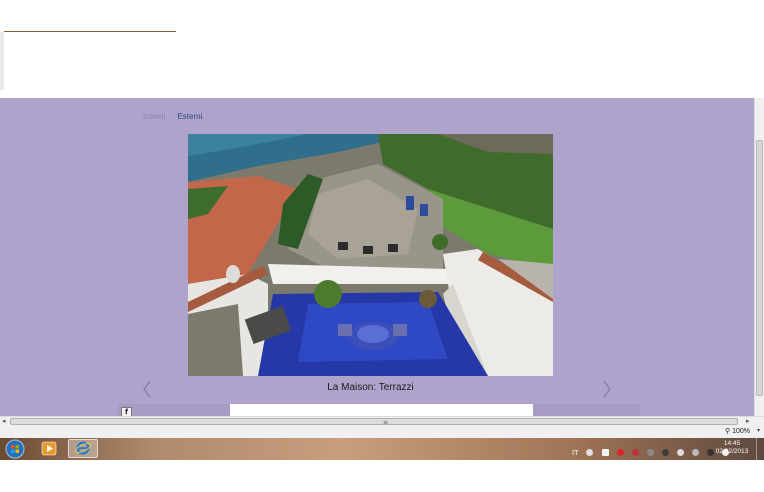  I want to click on horizontal-scrollbar: ◂ ≡ ▸, so click(382, 421).